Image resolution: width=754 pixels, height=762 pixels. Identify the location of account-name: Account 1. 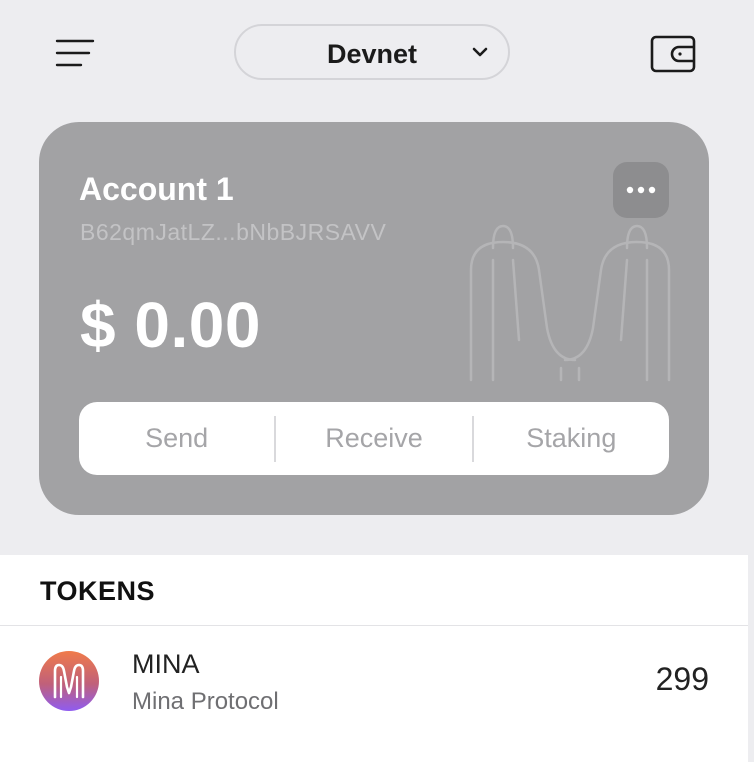
(156, 189).